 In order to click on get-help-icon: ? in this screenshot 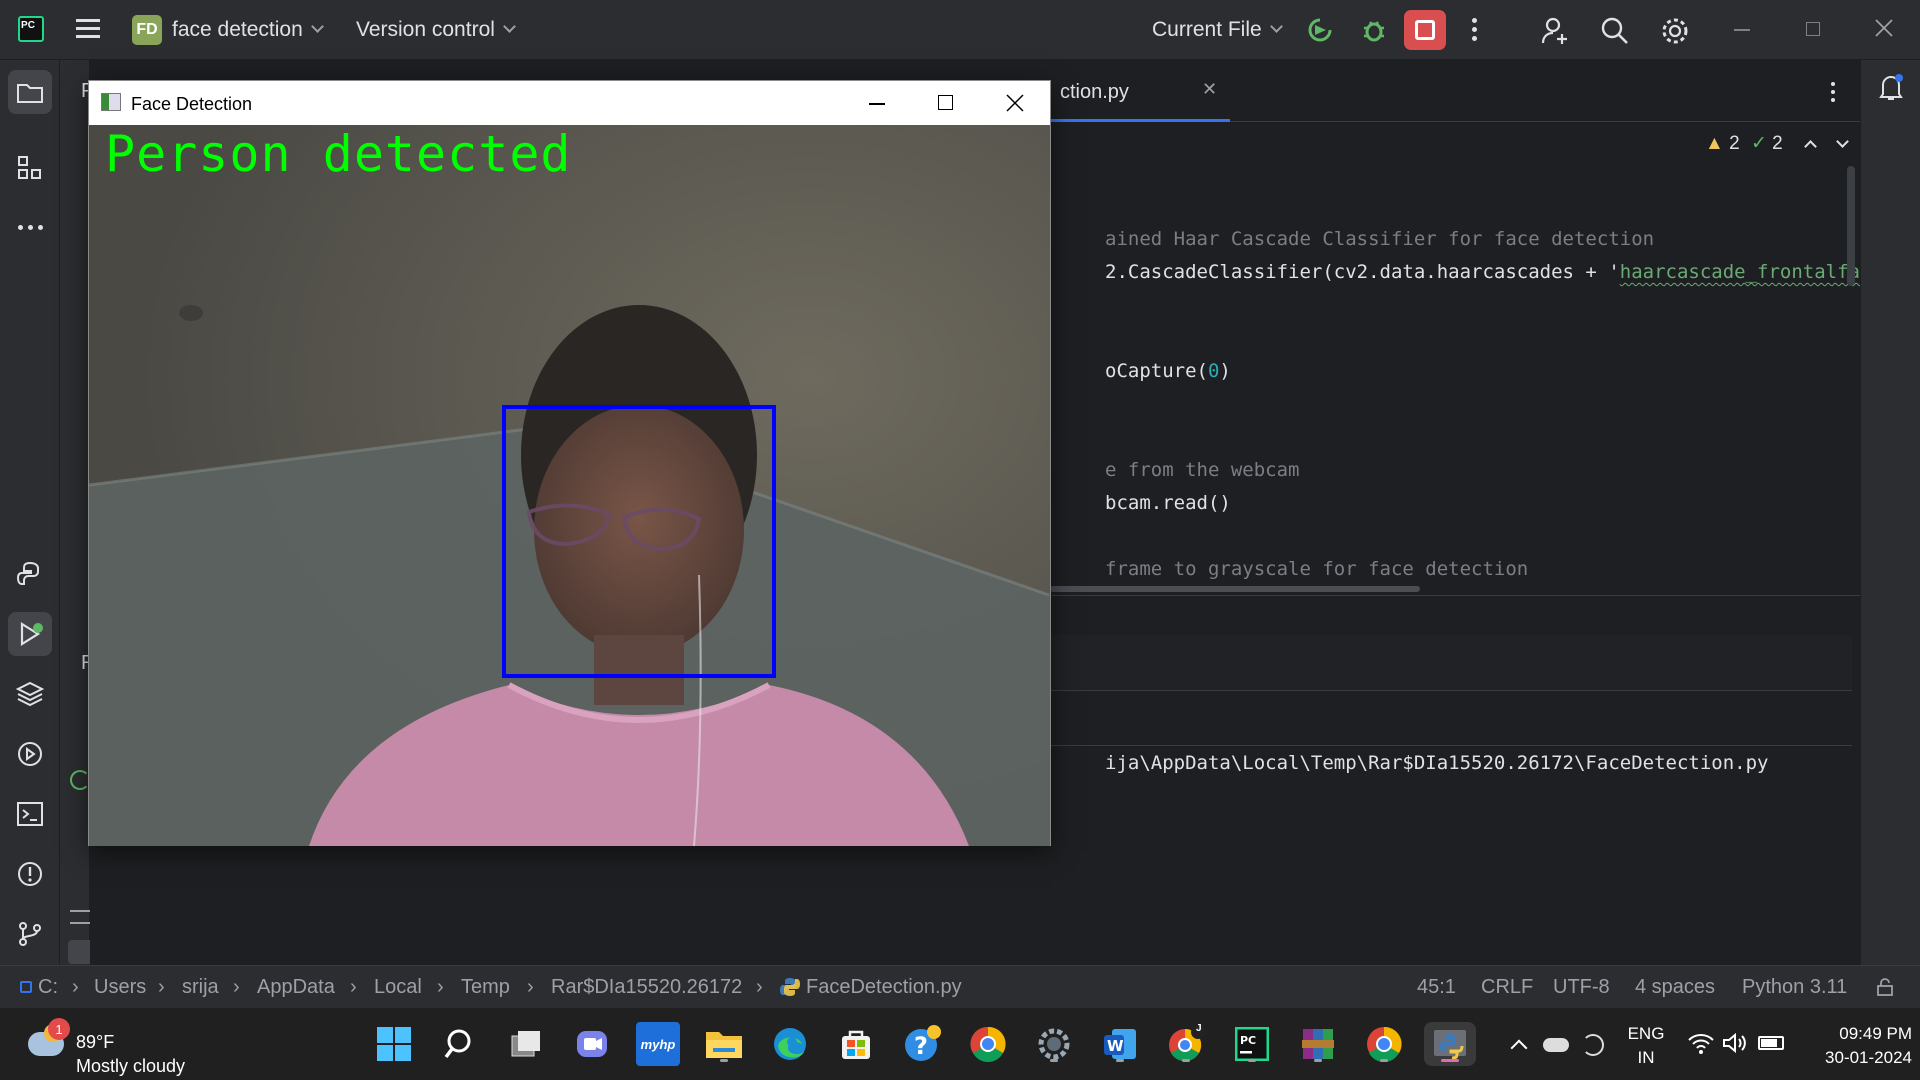, I will do `click(922, 1044)`.